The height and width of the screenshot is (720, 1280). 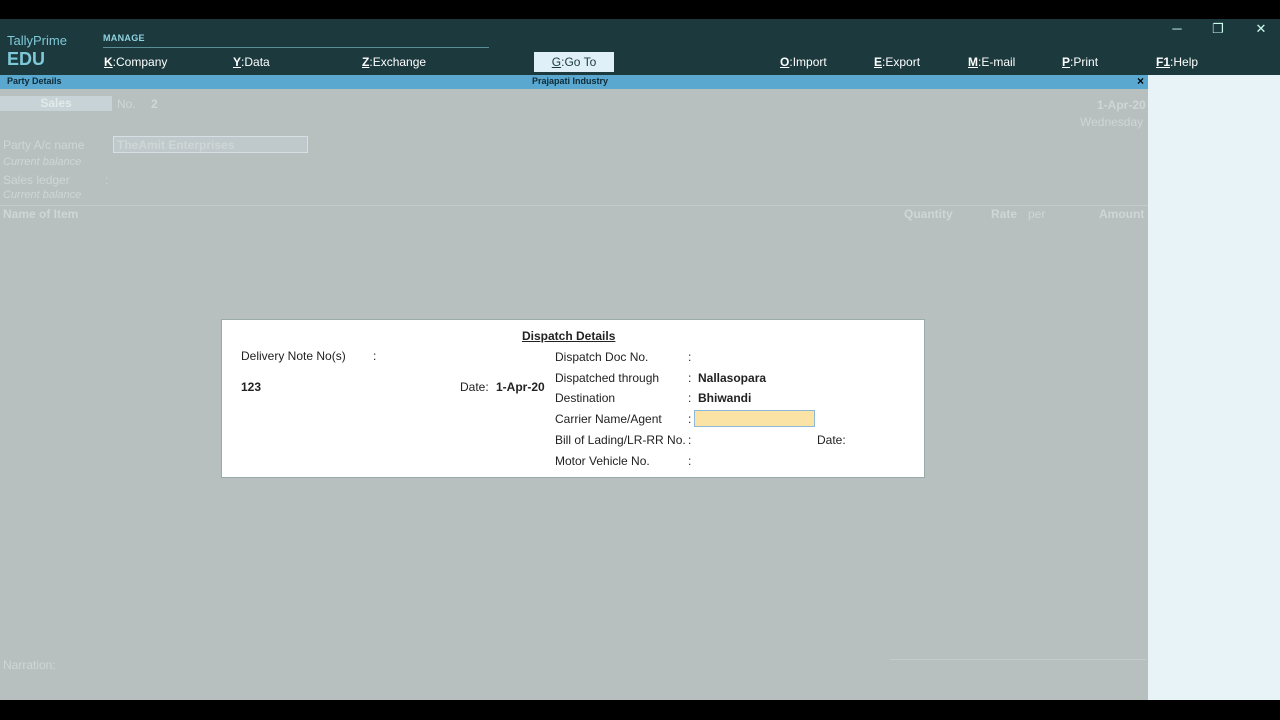 What do you see at coordinates (608, 419) in the screenshot?
I see `carrier-label: Carrier Name/Agent` at bounding box center [608, 419].